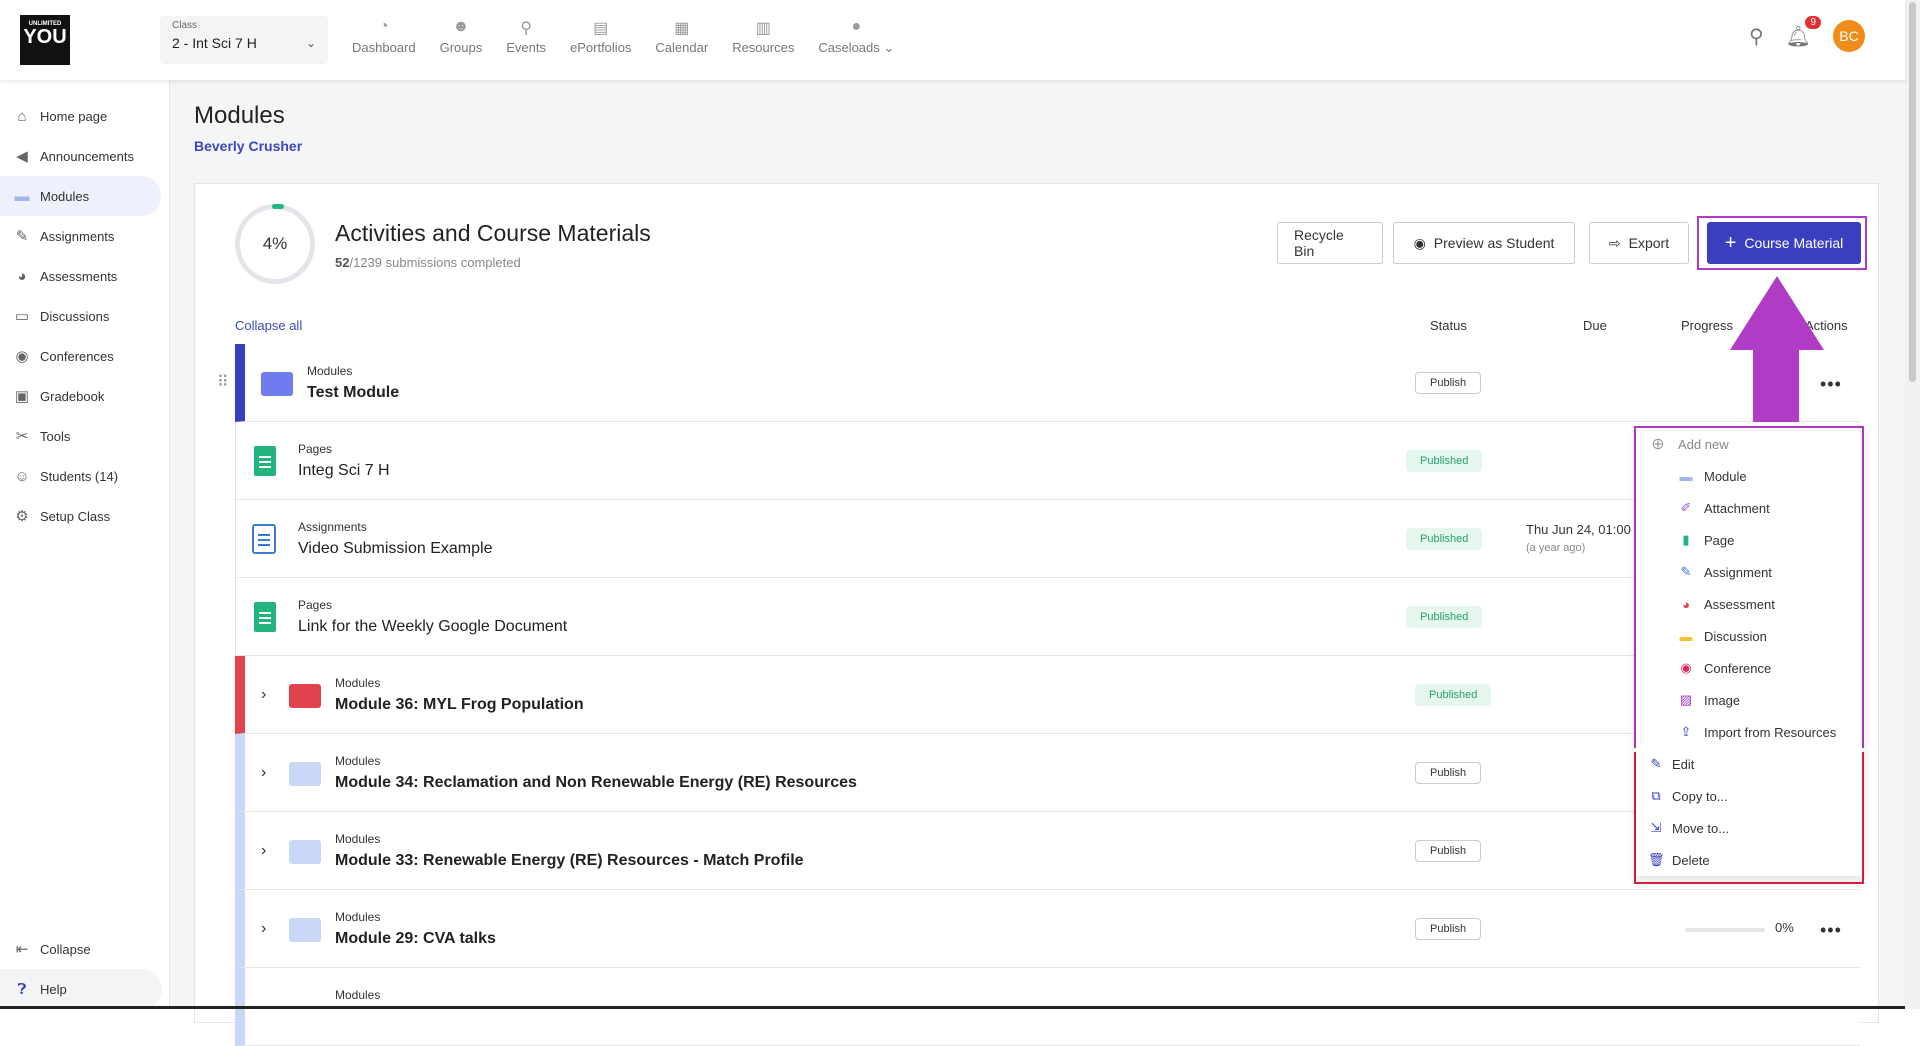 Image resolution: width=1920 pixels, height=1046 pixels. Describe the element at coordinates (1912, 504) in the screenshot. I see `scrollbar` at that location.